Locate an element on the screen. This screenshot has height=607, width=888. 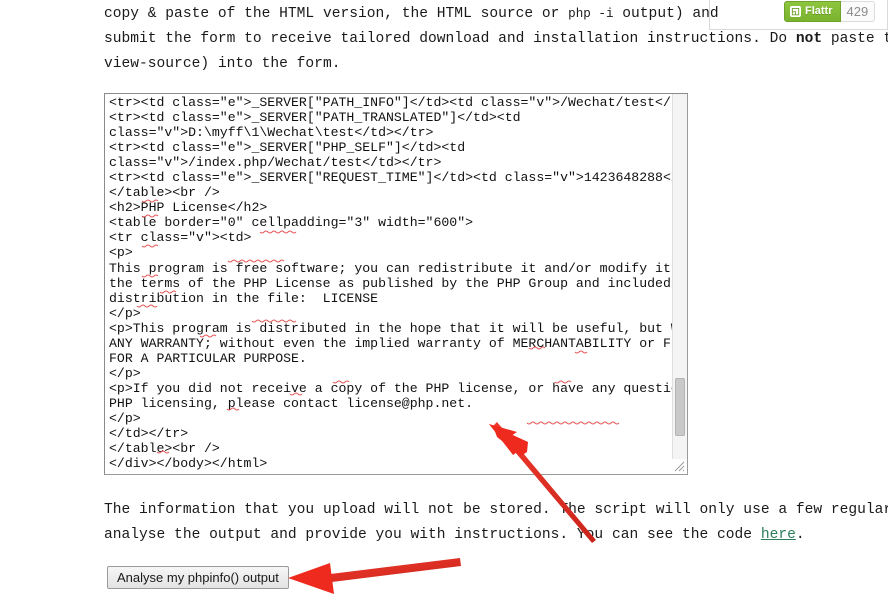
intro-line-1-part-b: output) and is located at coordinates (666, 14).